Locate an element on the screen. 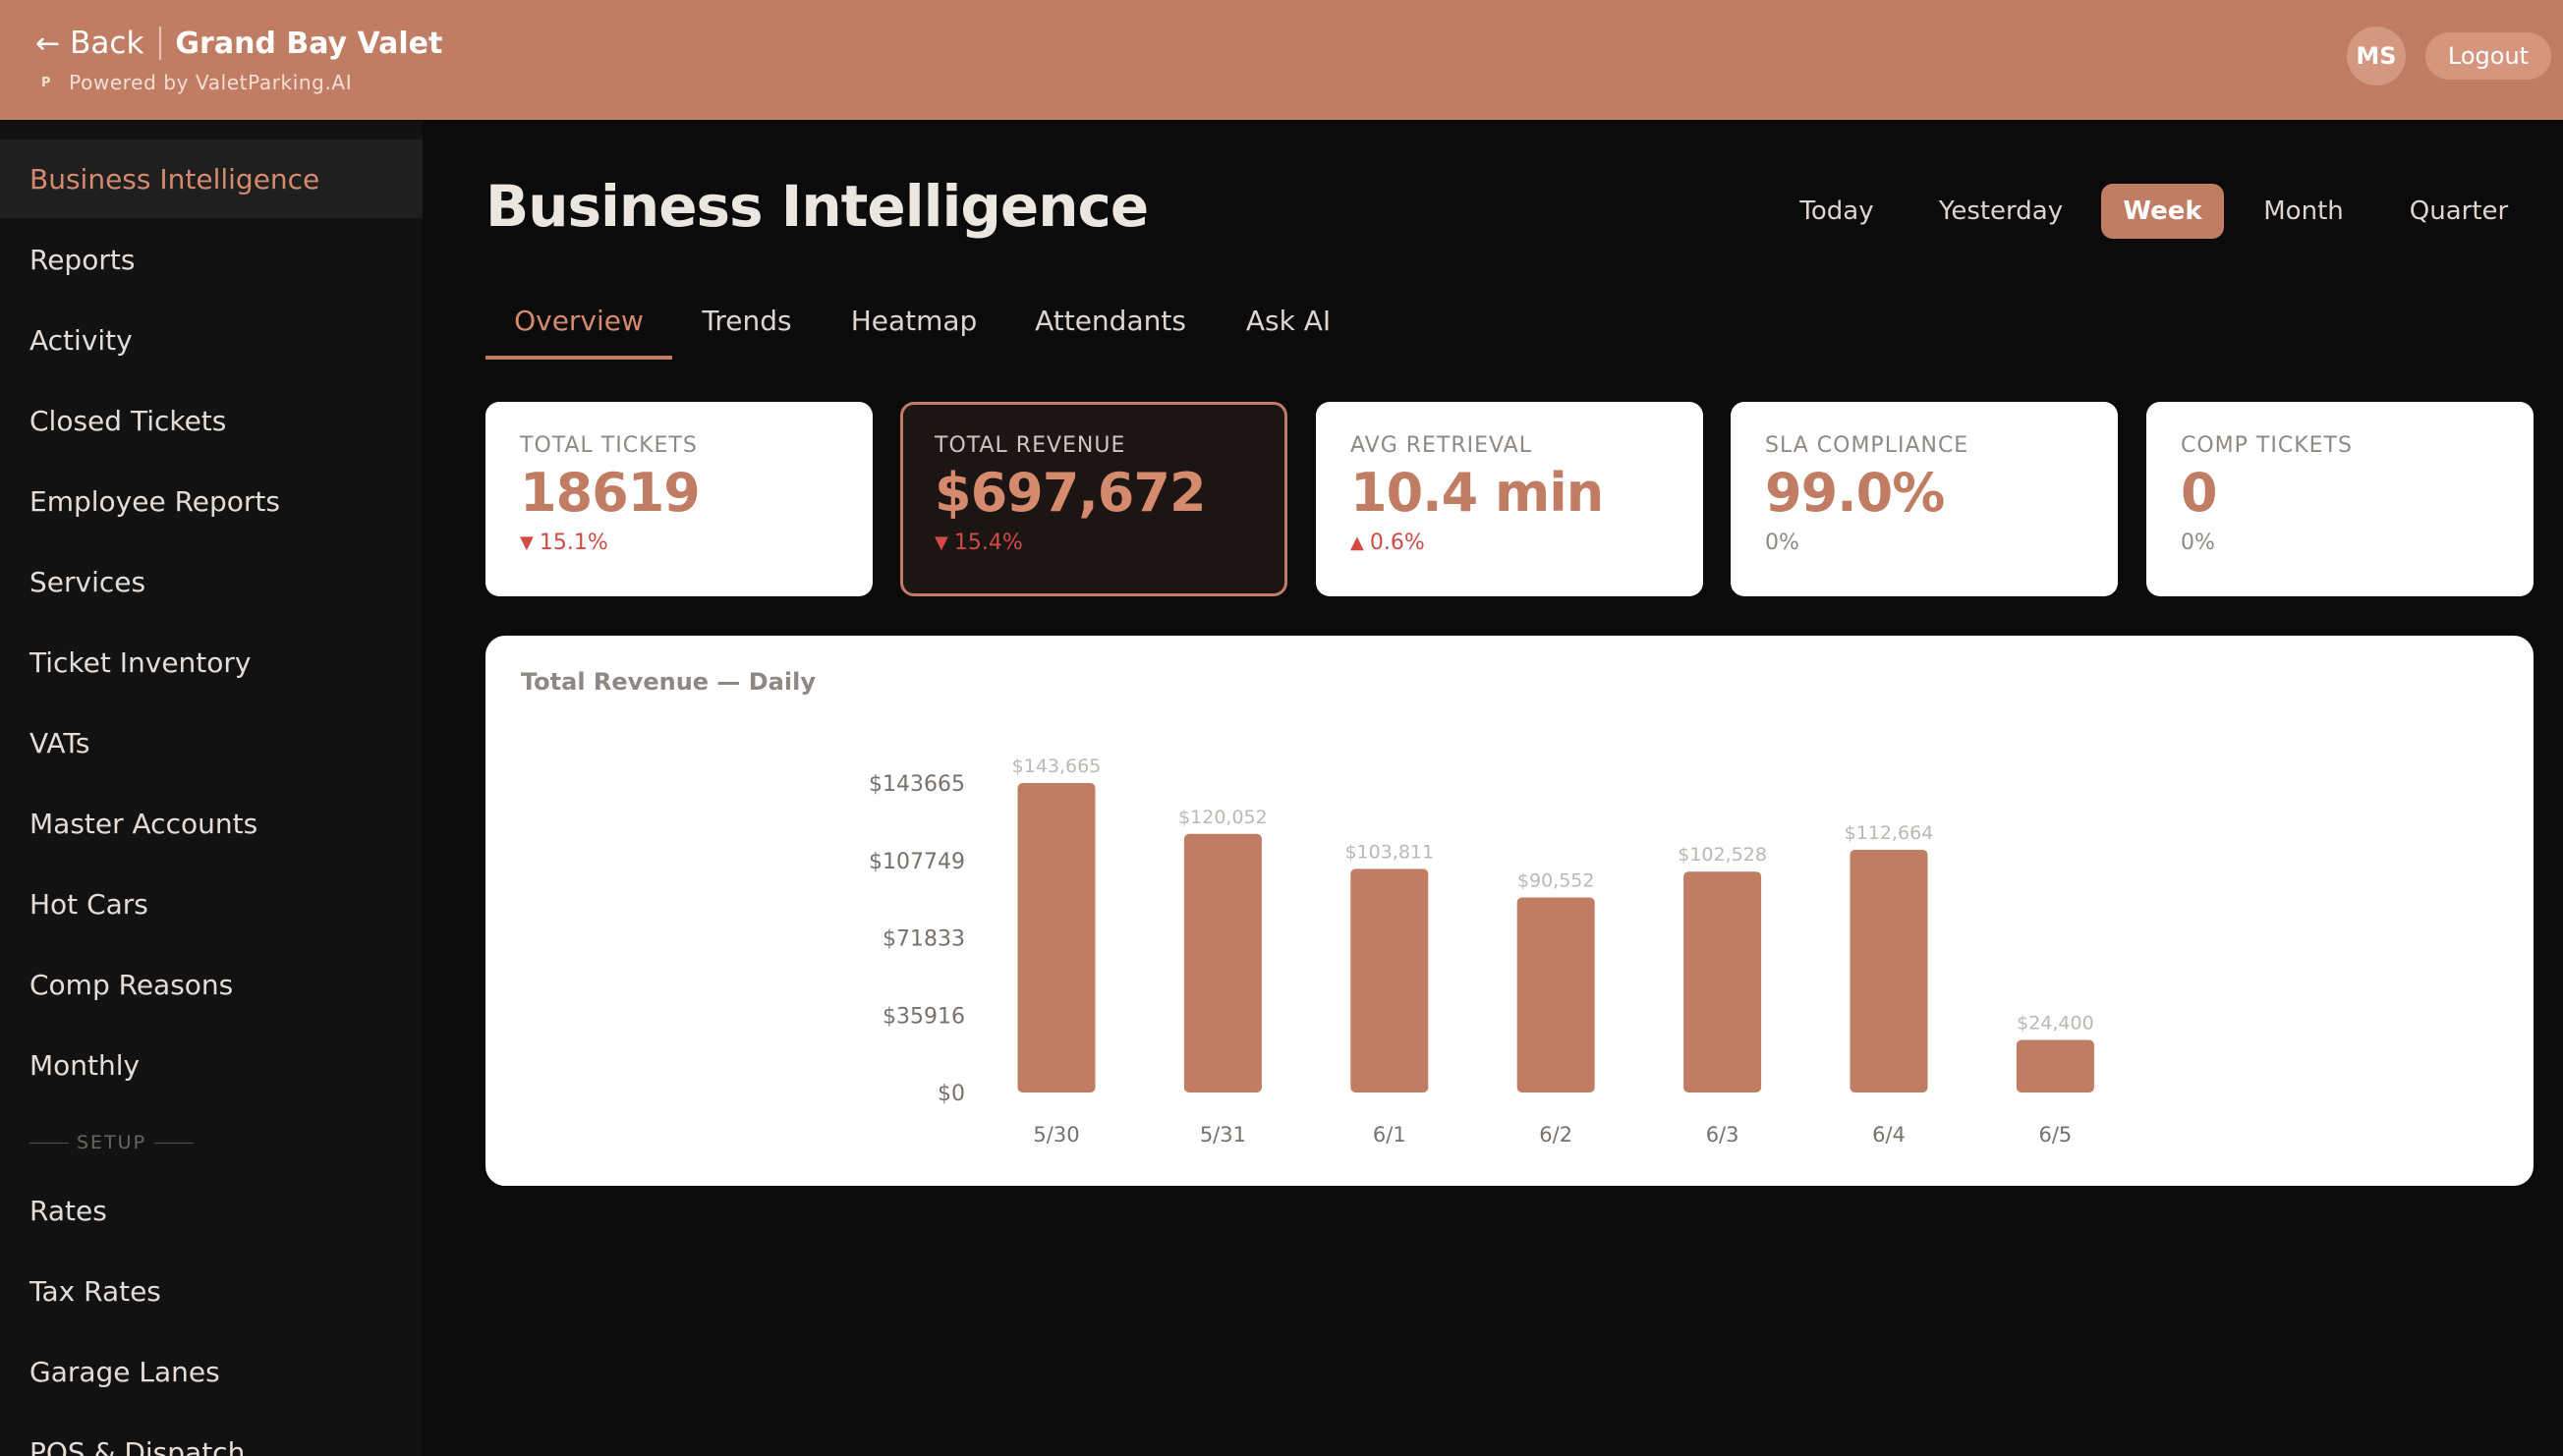  bar-value-label: $103,811 is located at coordinates (1389, 852).